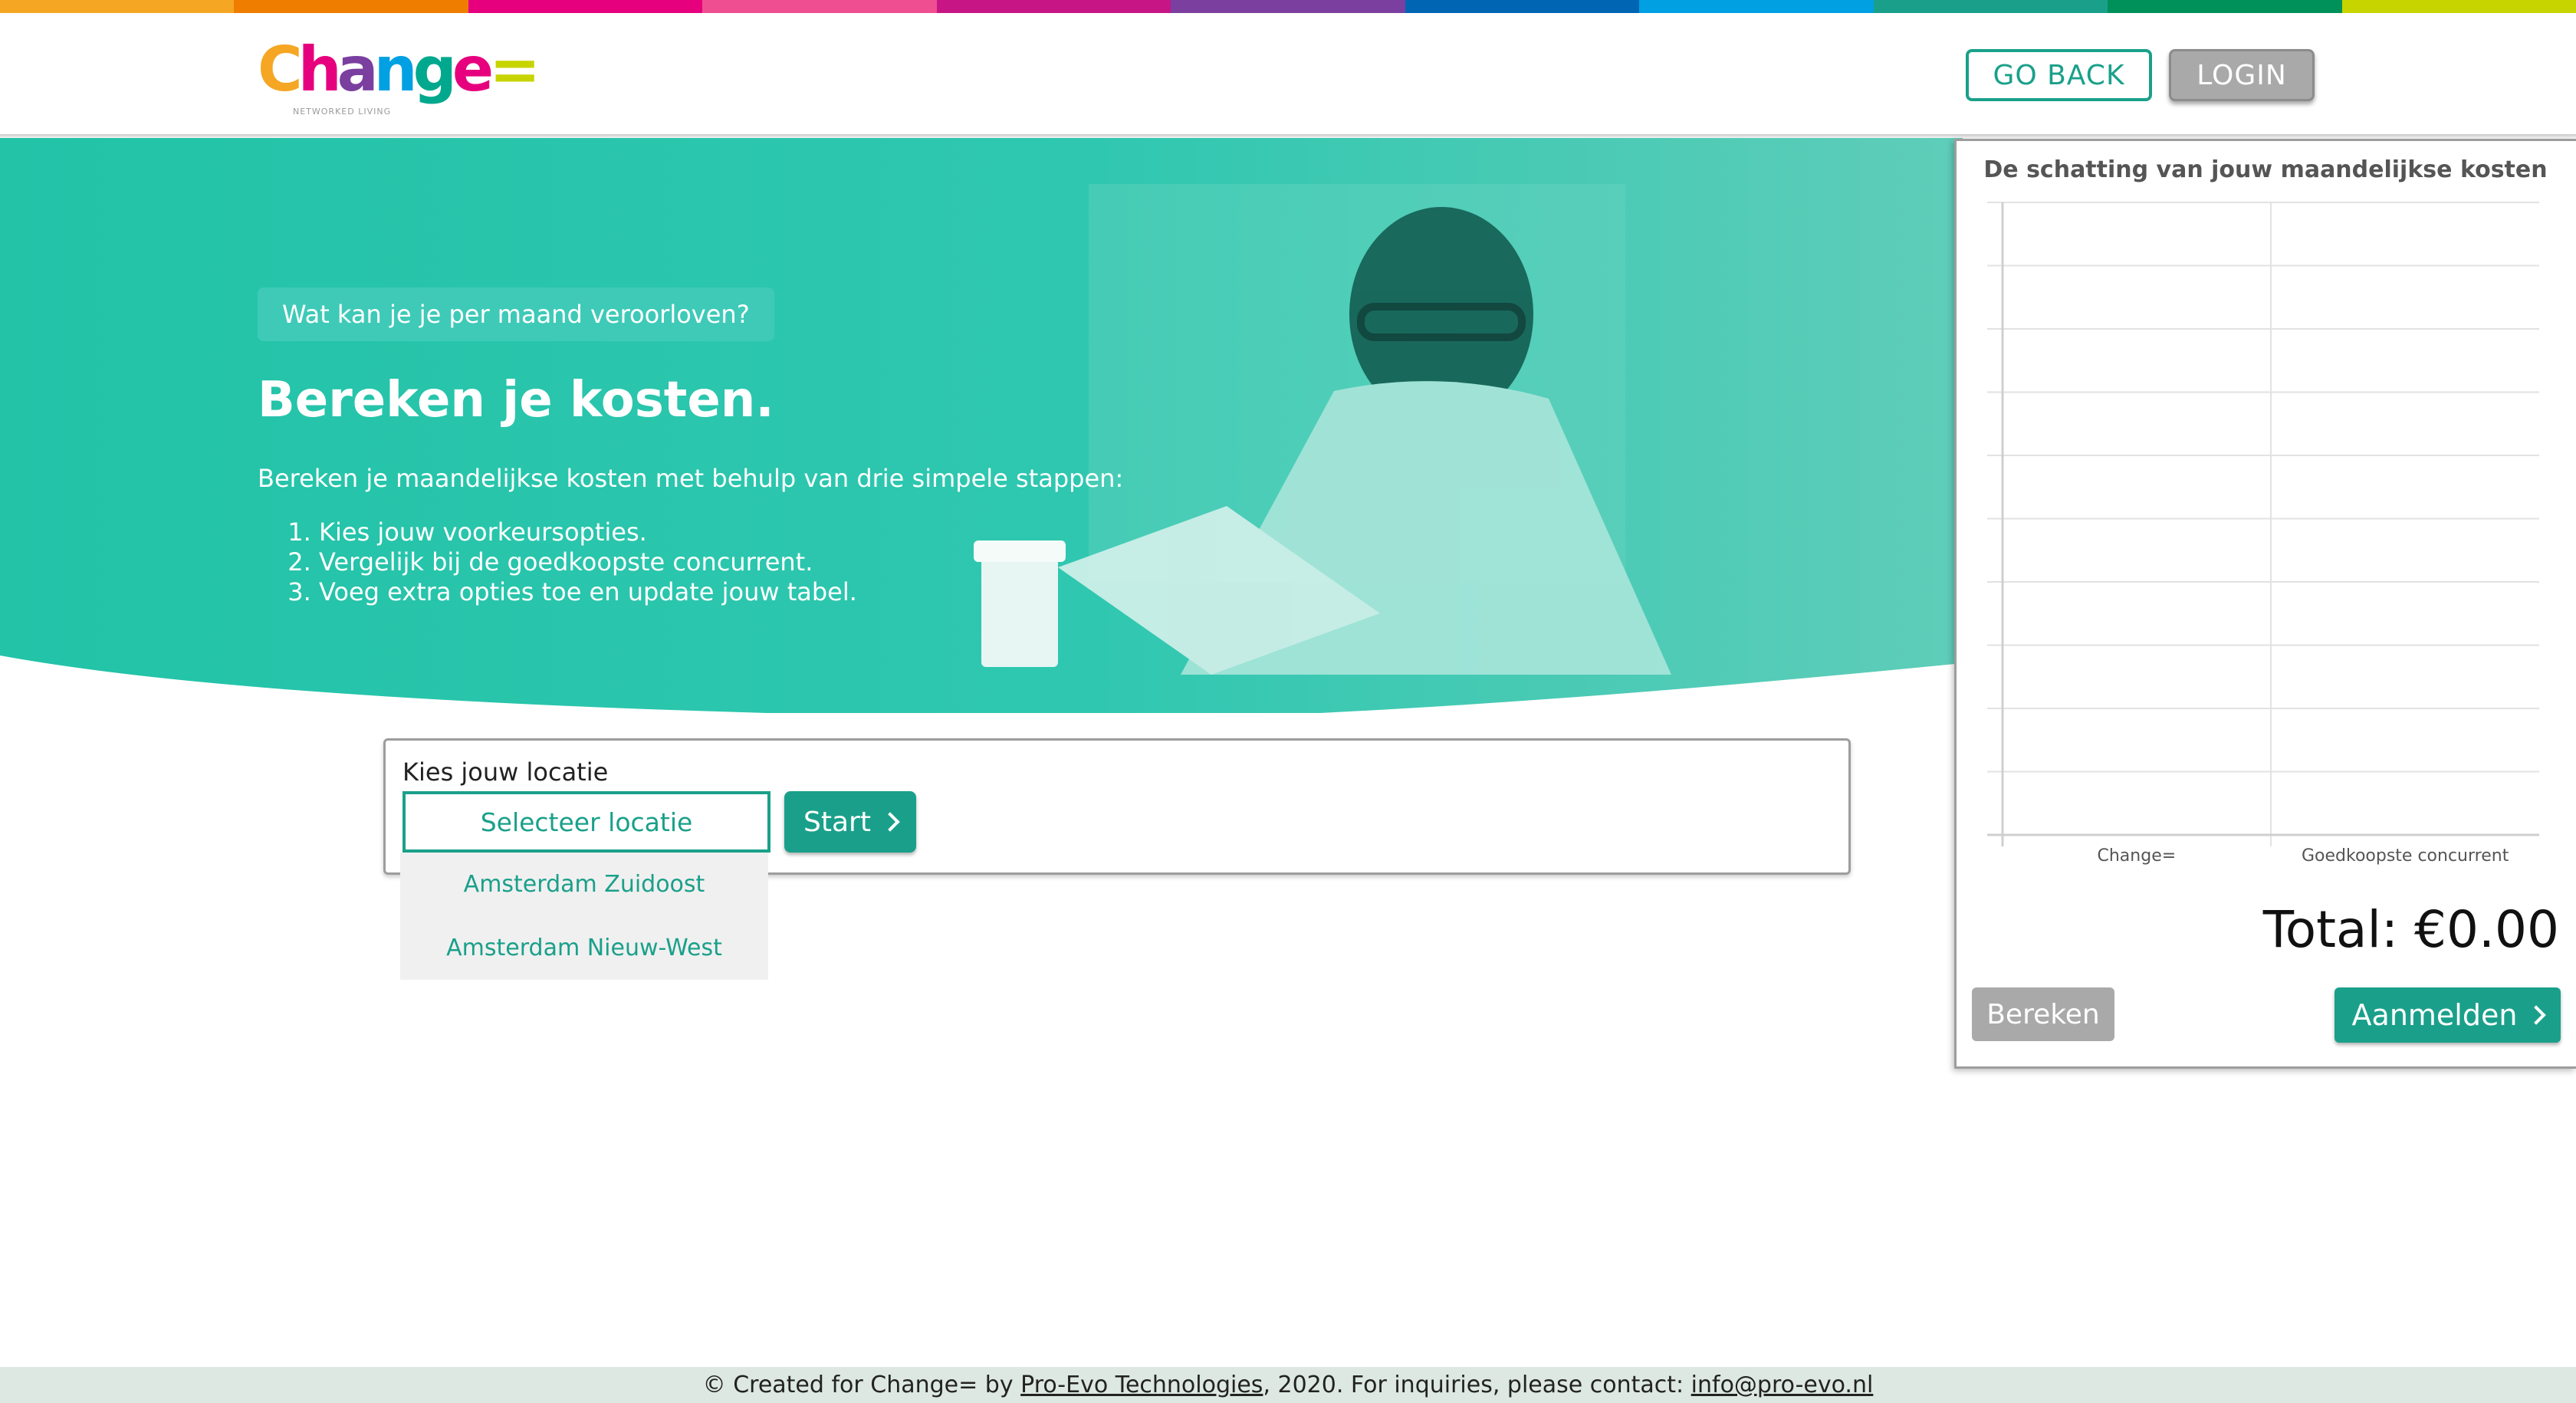 The height and width of the screenshot is (1403, 2576). I want to click on start-button: Start, so click(850, 822).